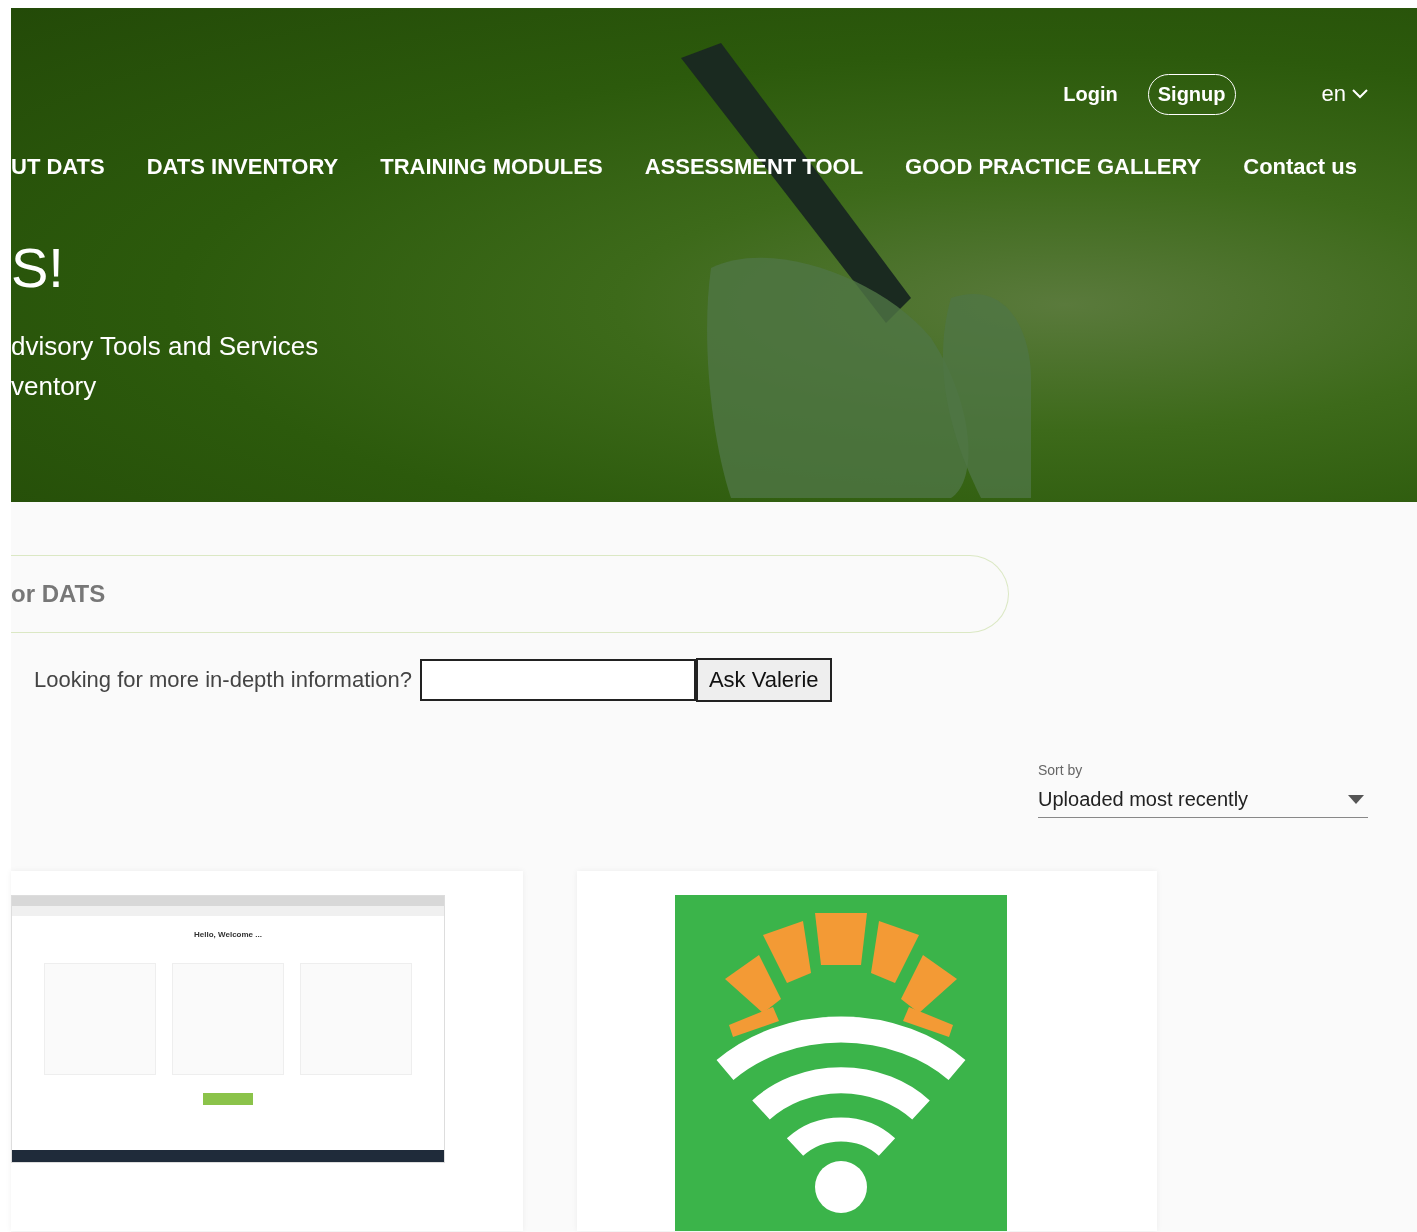 Image resolution: width=1417 pixels, height=1232 pixels. I want to click on nav-link: TRAINING MODULES, so click(491, 167).